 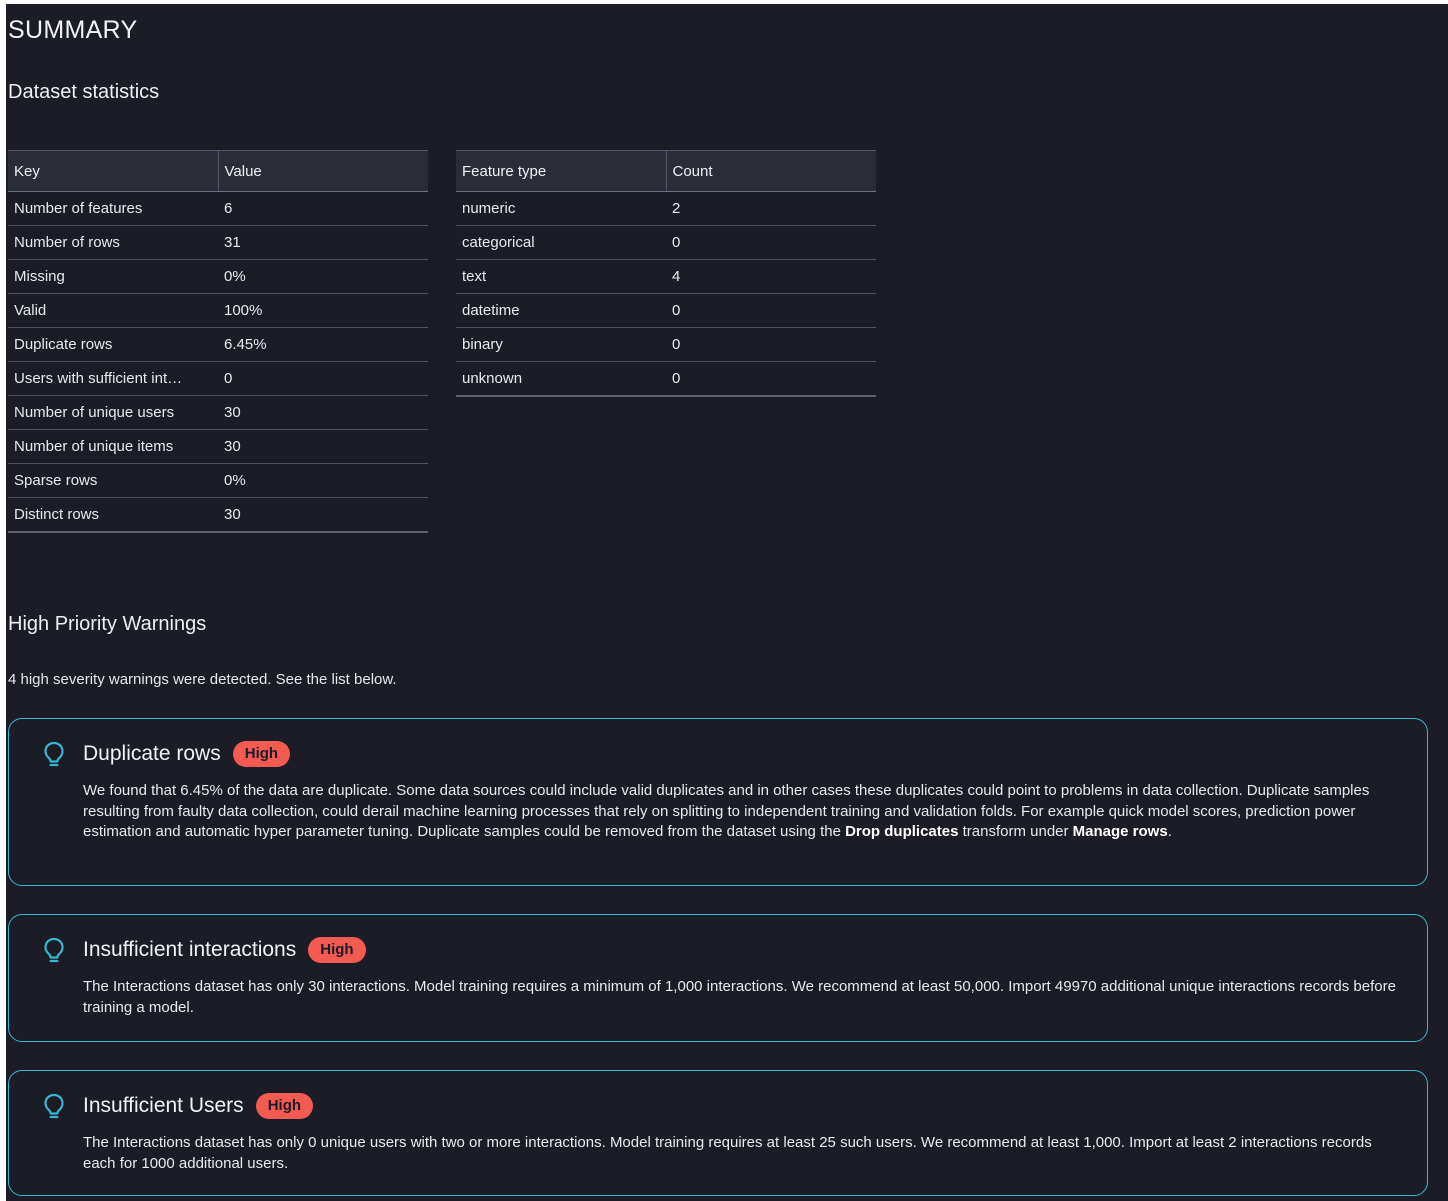 What do you see at coordinates (561, 171) in the screenshot?
I see `column-header-feature-type: Feature type` at bounding box center [561, 171].